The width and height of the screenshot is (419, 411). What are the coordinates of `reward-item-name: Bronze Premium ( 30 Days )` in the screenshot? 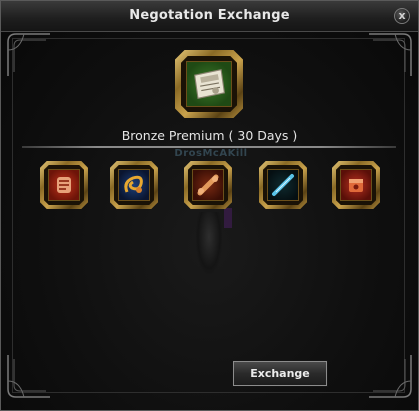 It's located at (209, 135).